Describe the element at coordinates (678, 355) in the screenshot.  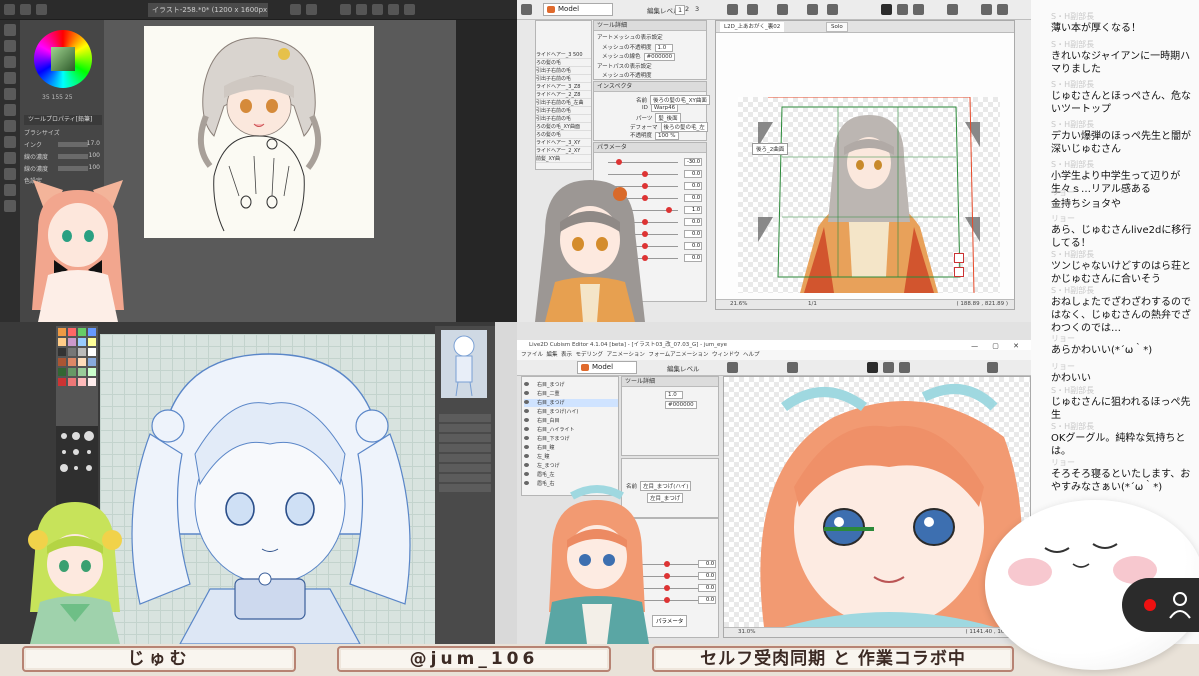
I see `menu-item: フォームアニメーション` at that location.